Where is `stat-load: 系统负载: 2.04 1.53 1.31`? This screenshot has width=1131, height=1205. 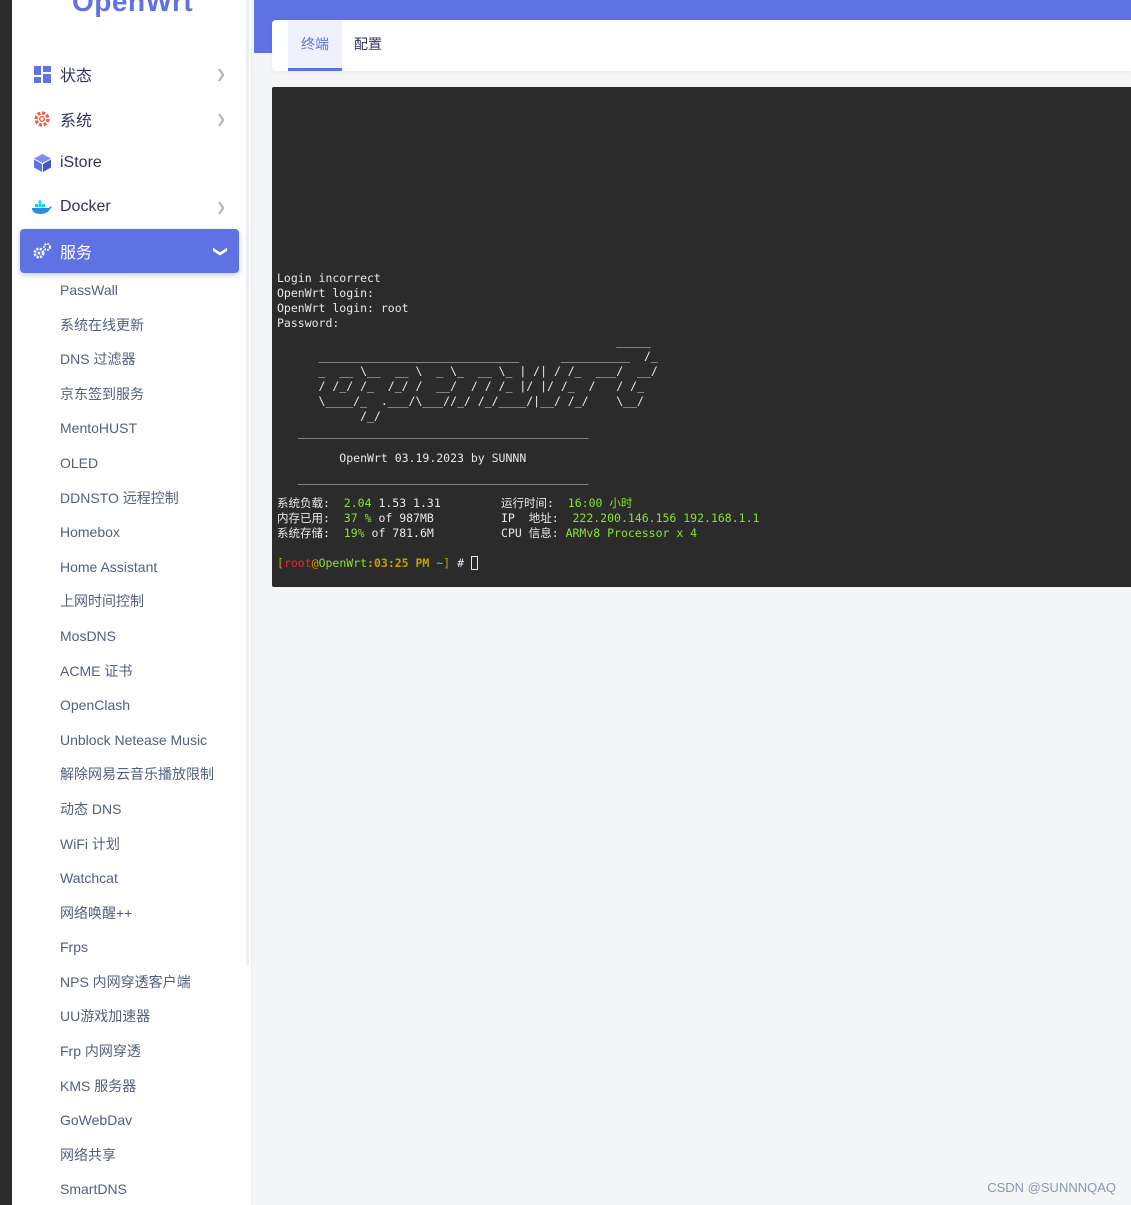
stat-load: 系统负载: 2.04 1.53 1.31 is located at coordinates (359, 503).